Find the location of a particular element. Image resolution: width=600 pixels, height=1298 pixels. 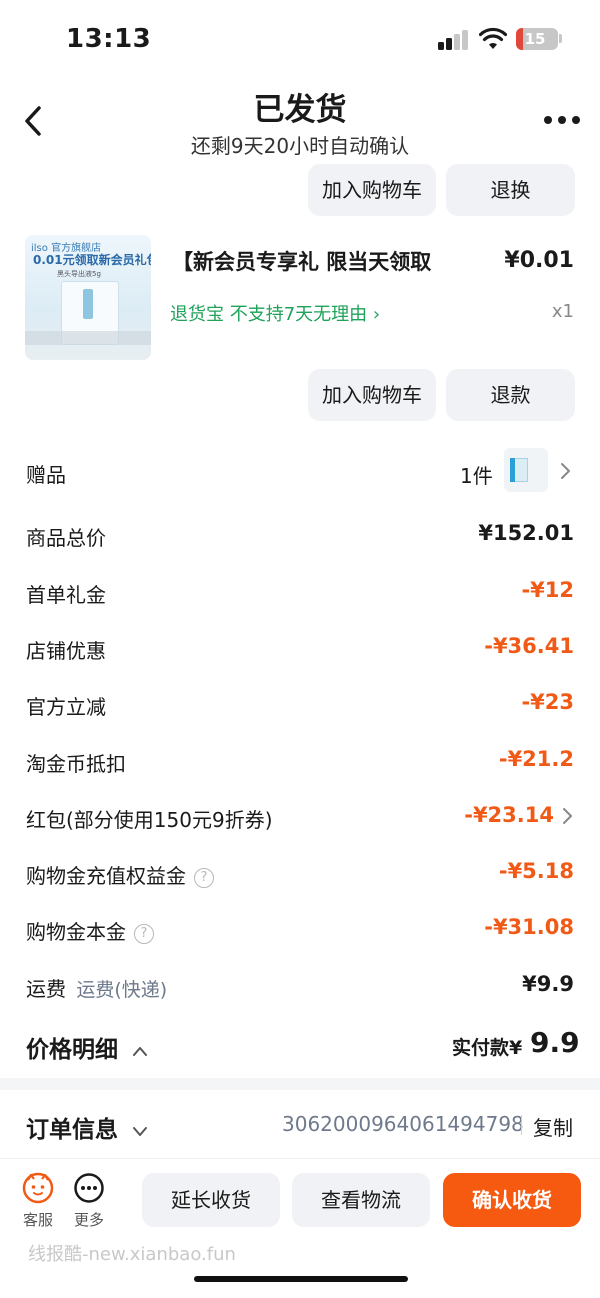

customer-service-icon is located at coordinates (38, 1188).